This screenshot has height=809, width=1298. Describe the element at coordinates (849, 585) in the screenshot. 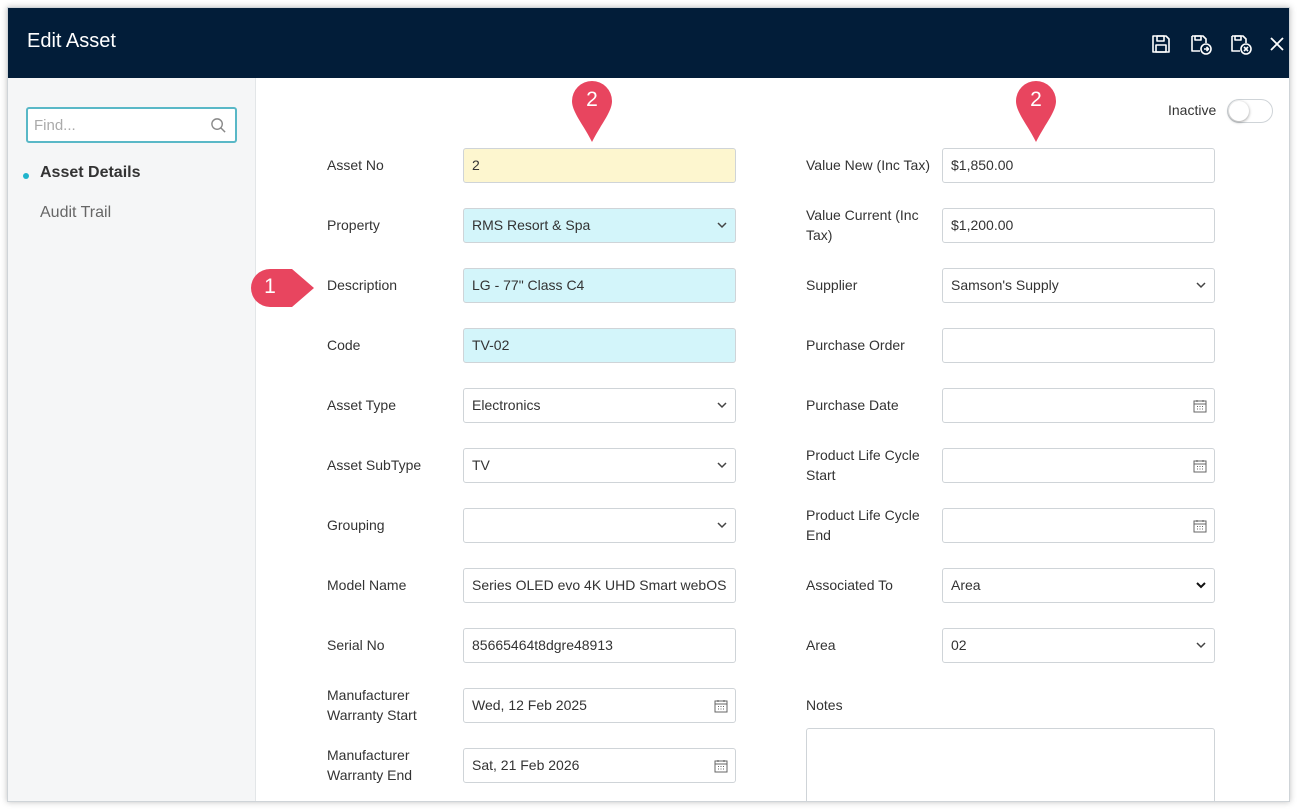

I see `associated-to-label: Associated To` at that location.